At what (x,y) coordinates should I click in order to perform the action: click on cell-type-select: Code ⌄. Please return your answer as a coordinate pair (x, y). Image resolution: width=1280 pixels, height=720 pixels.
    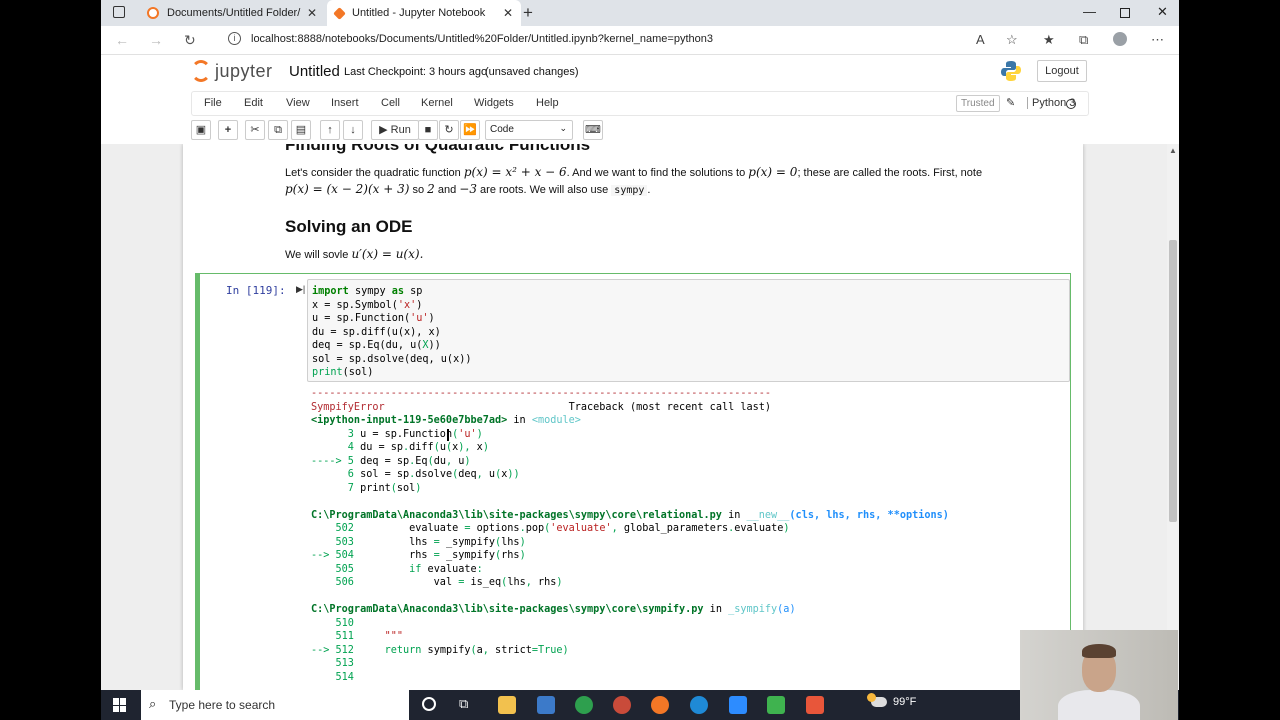
    Looking at the image, I should click on (529, 130).